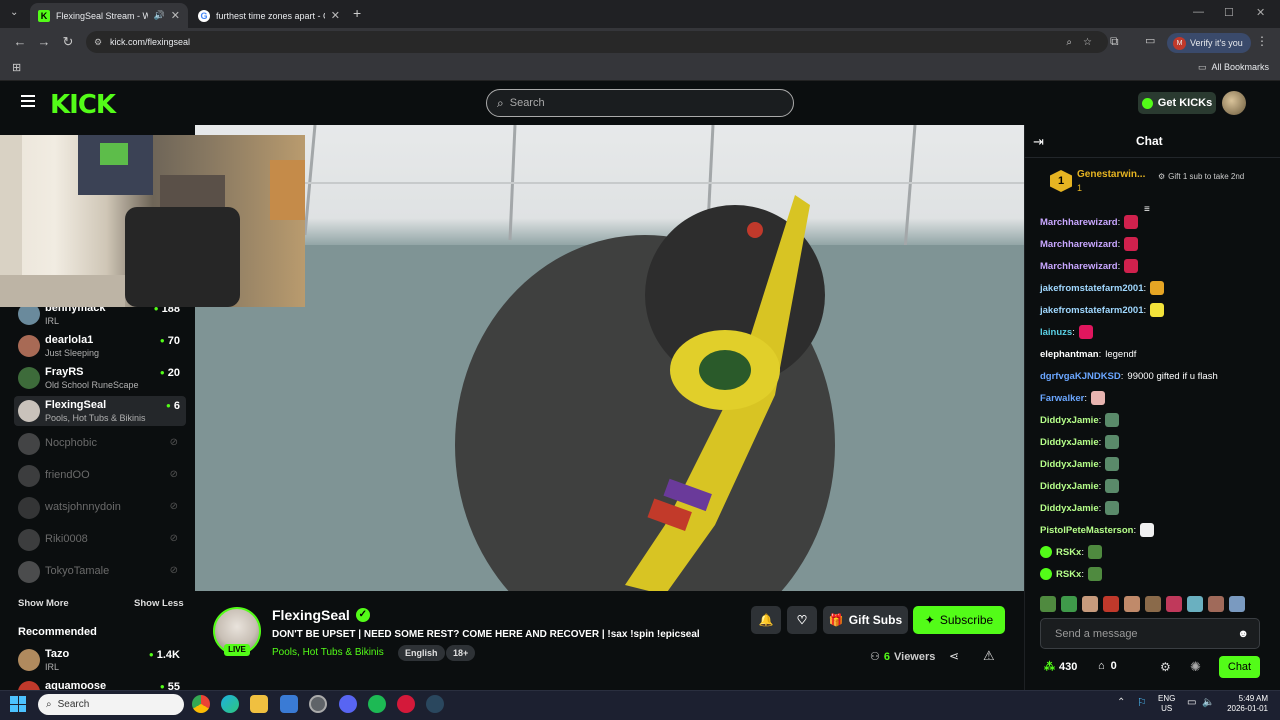  I want to click on kicks-balance: ⌂ 0, so click(1107, 666).